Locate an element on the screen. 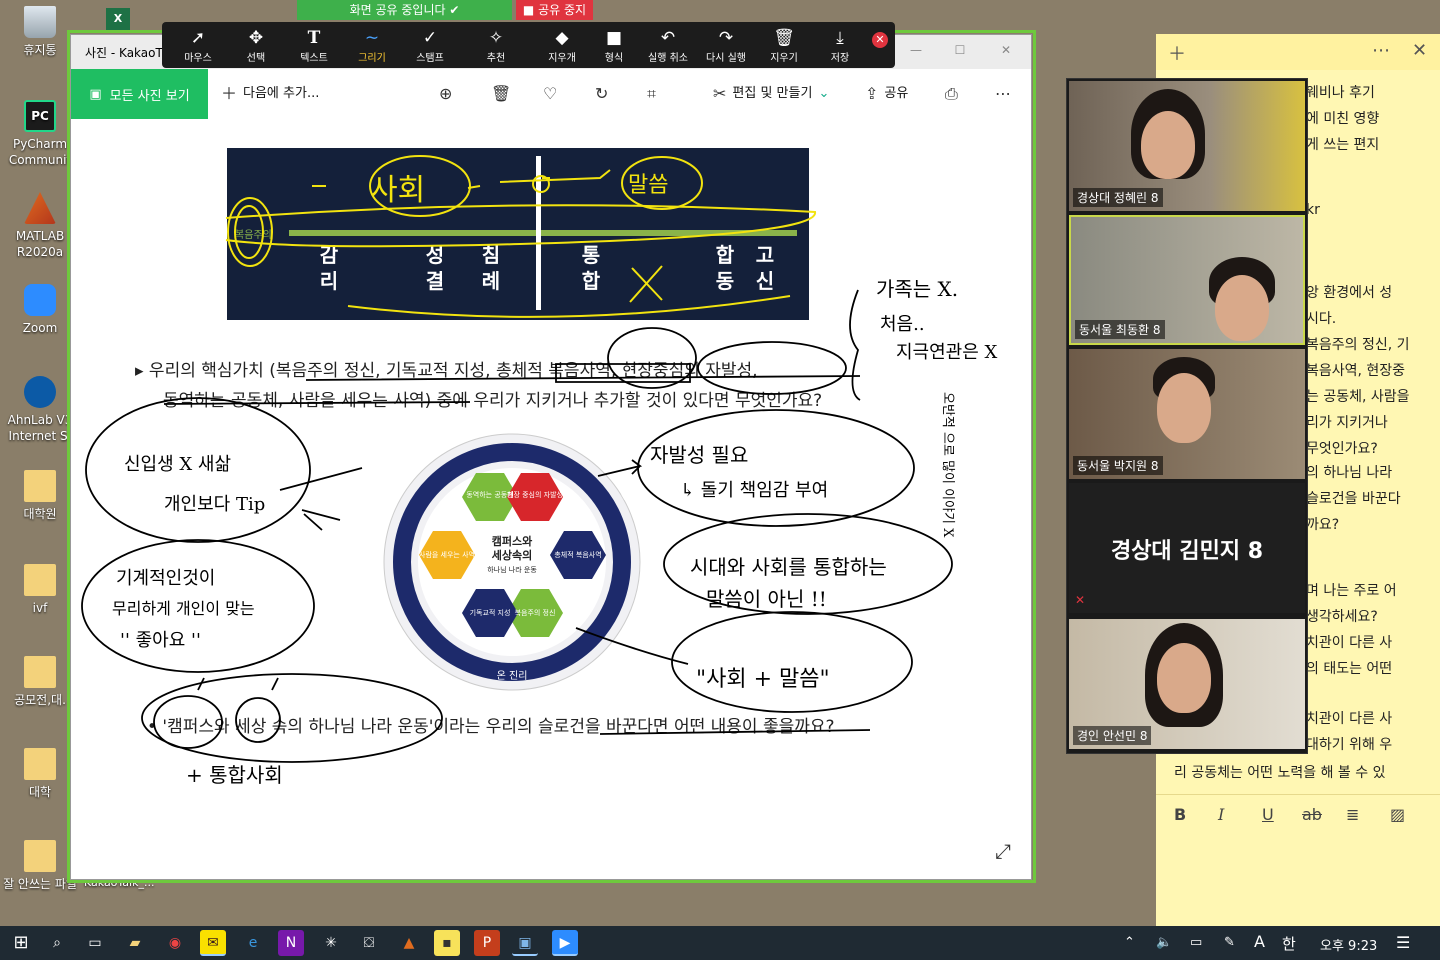  strikethrough-button: ab is located at coordinates (1312, 814).